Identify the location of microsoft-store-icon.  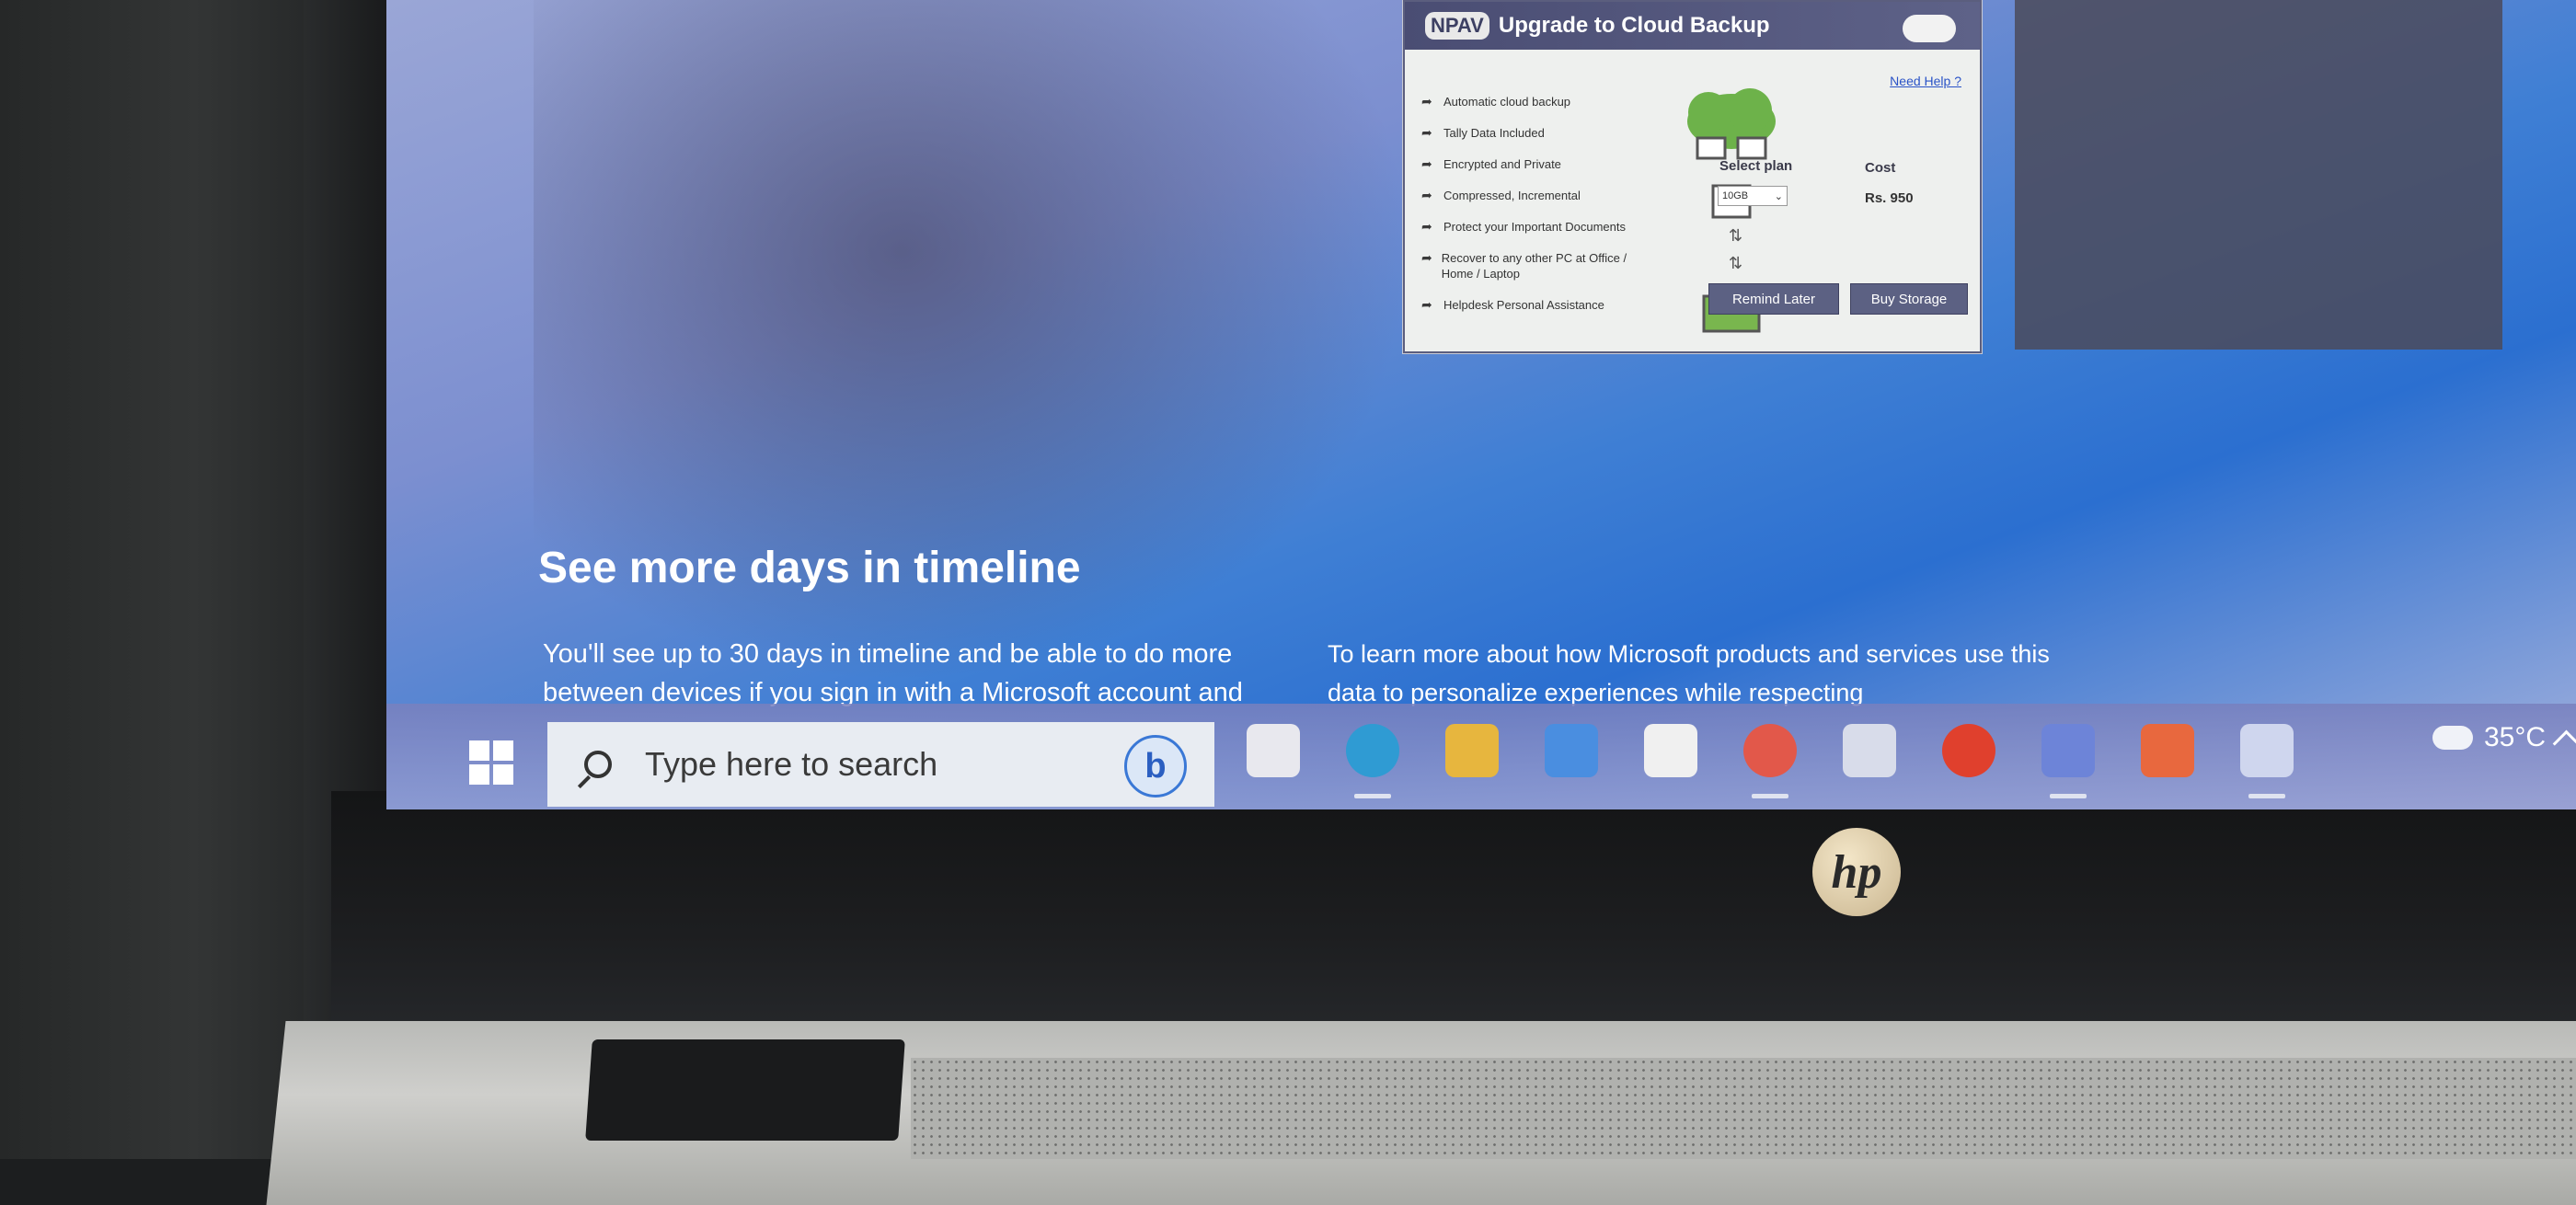
(1670, 750).